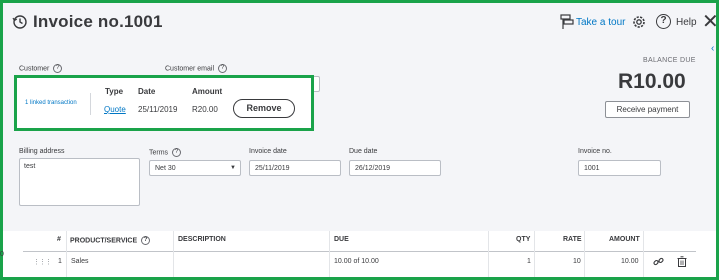 Image resolution: width=719 pixels, height=280 pixels. I want to click on trash-icon, so click(682, 261).